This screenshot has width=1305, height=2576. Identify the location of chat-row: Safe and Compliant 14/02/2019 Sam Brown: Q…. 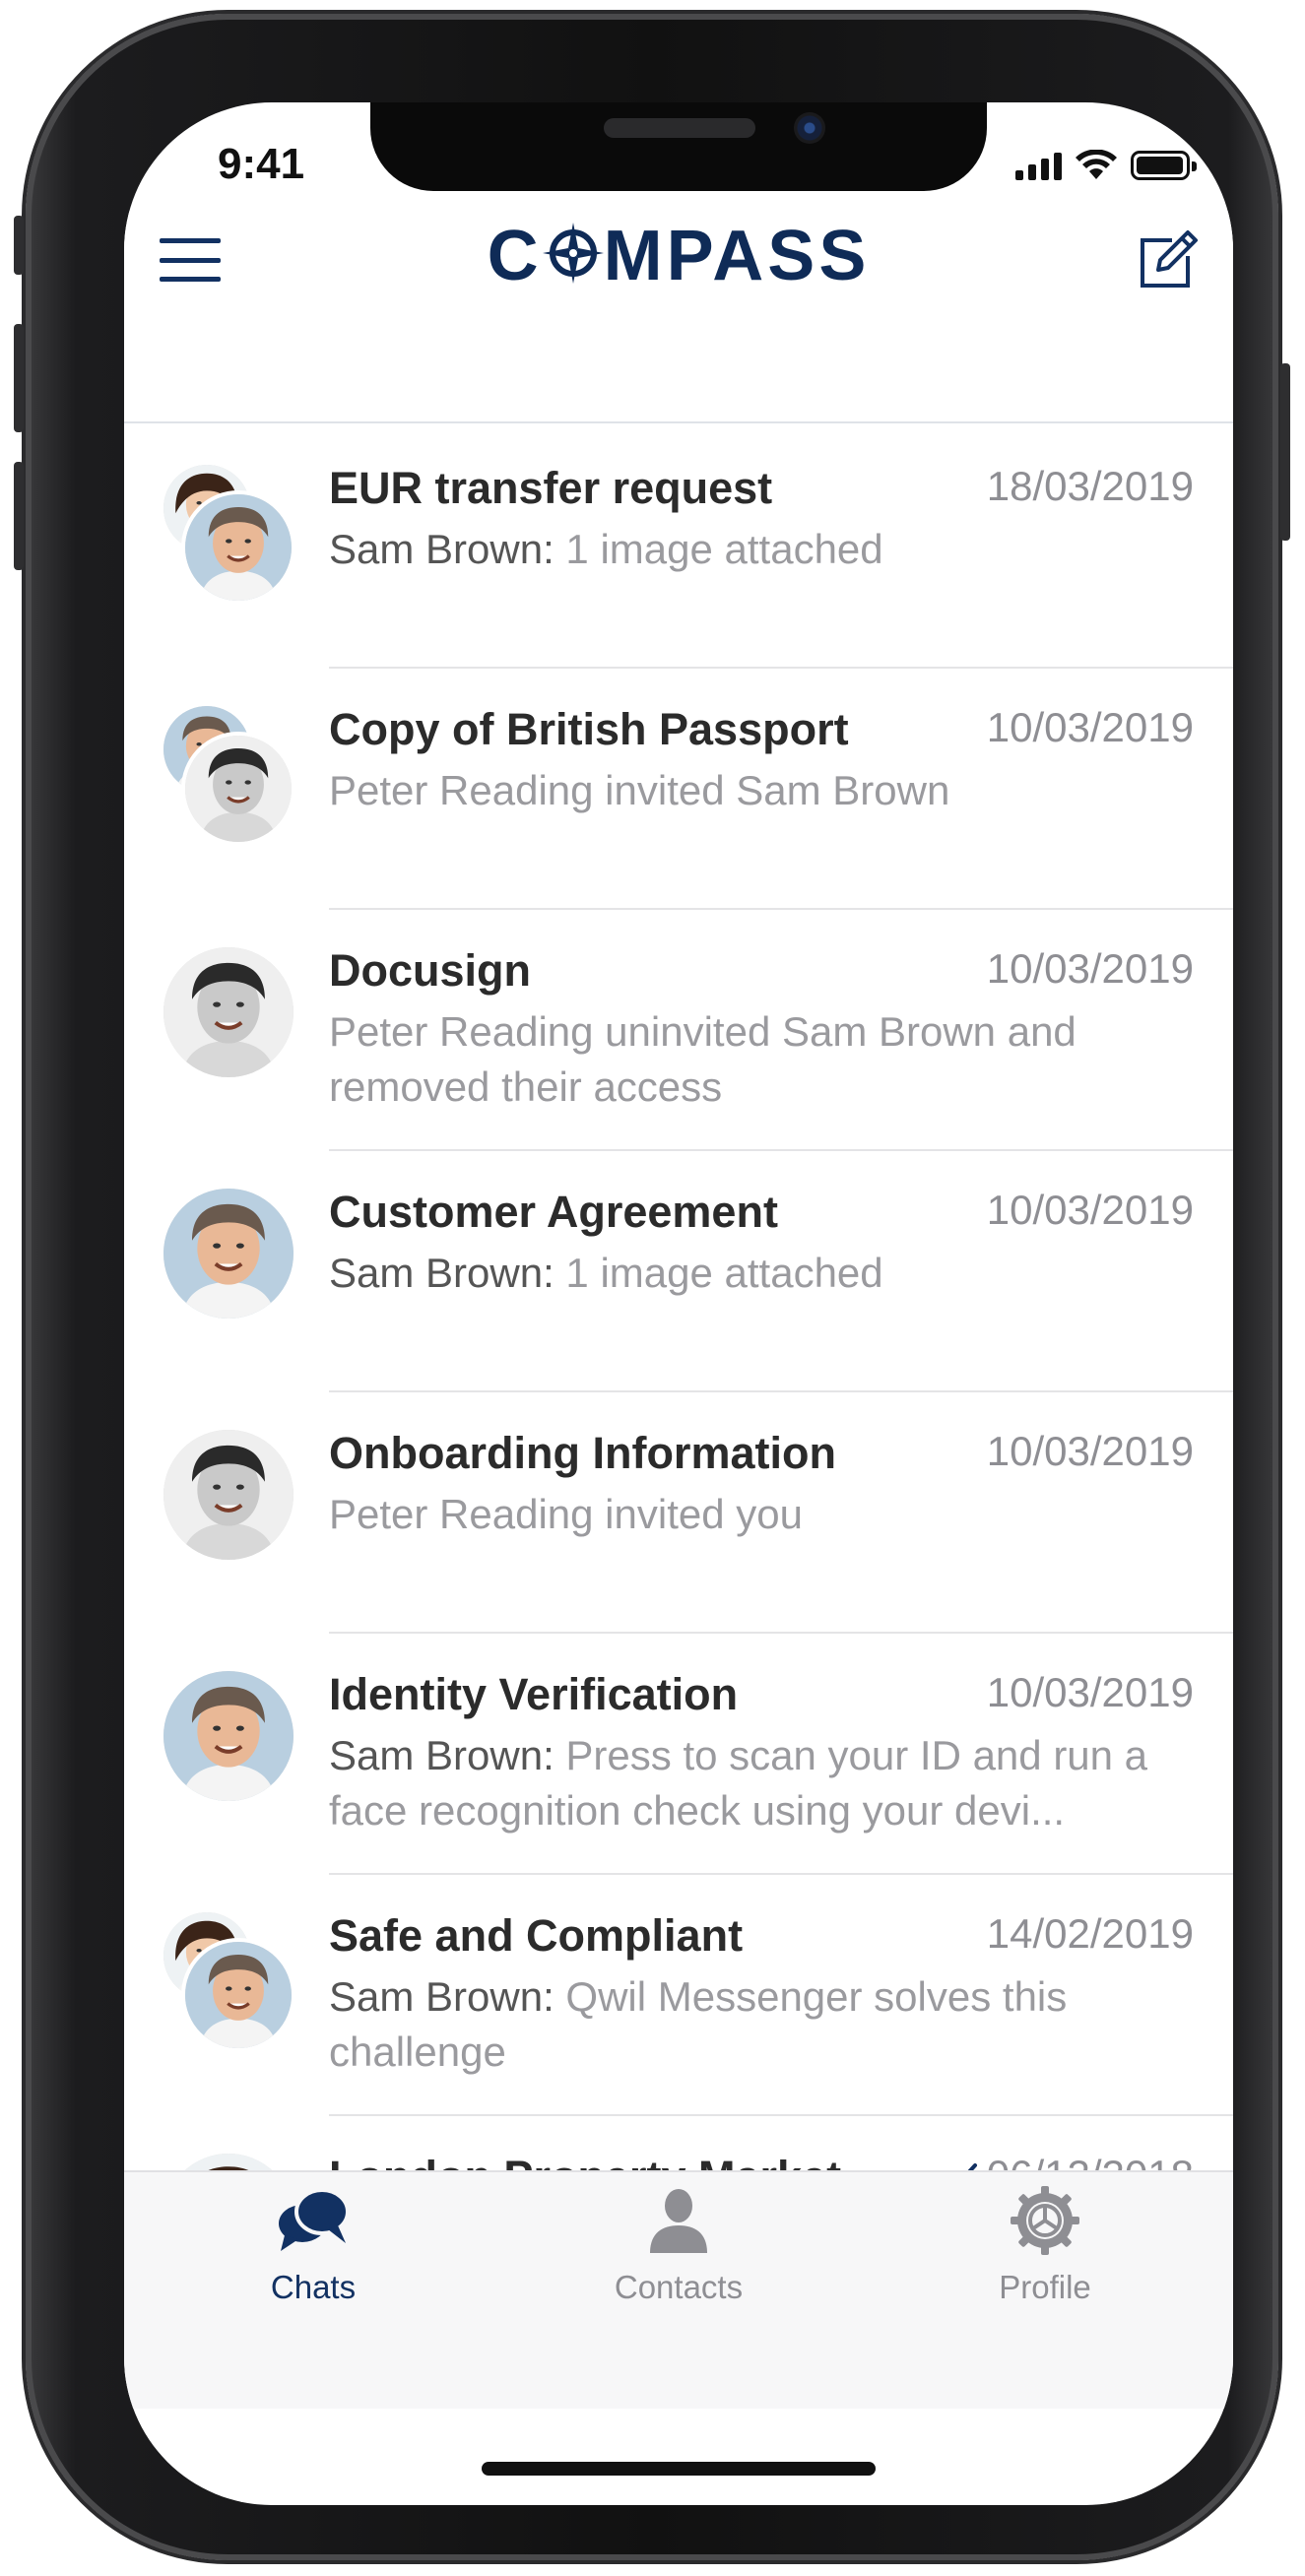
(678, 1995).